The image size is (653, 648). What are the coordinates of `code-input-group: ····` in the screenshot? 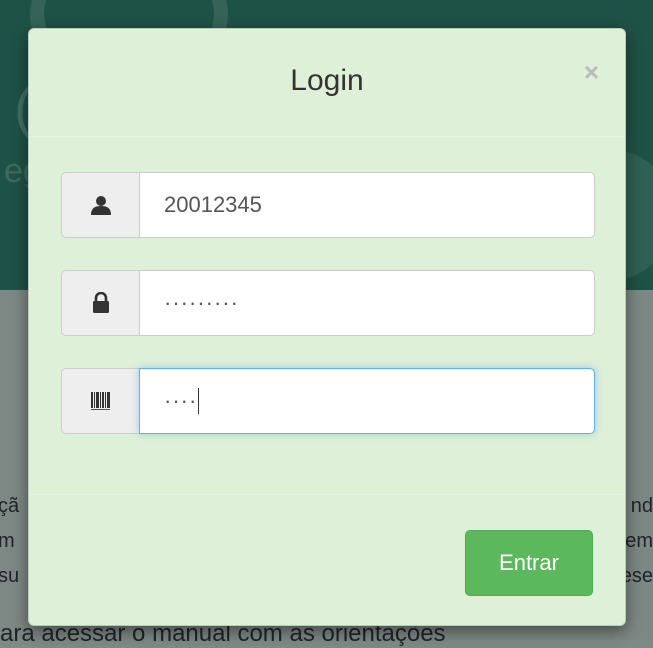 It's located at (328, 401).